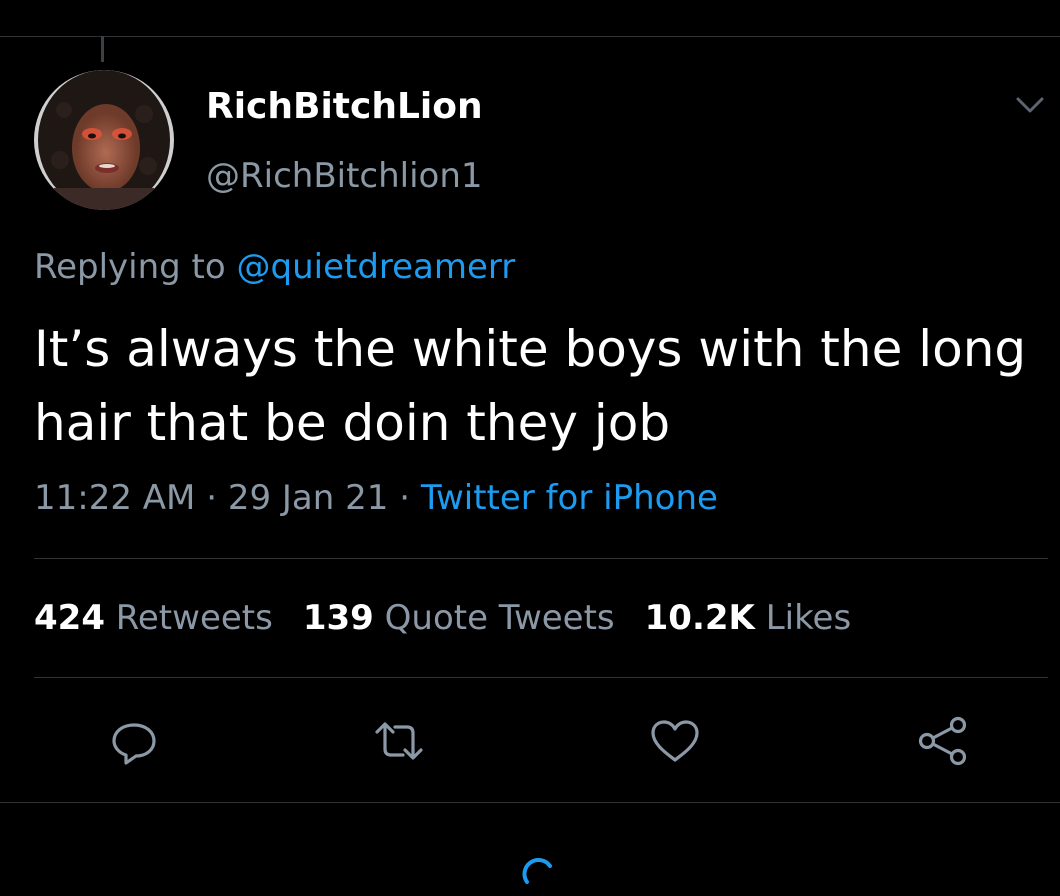 This screenshot has width=1060, height=896. Describe the element at coordinates (539, 872) in the screenshot. I see `spinner-icon` at that location.